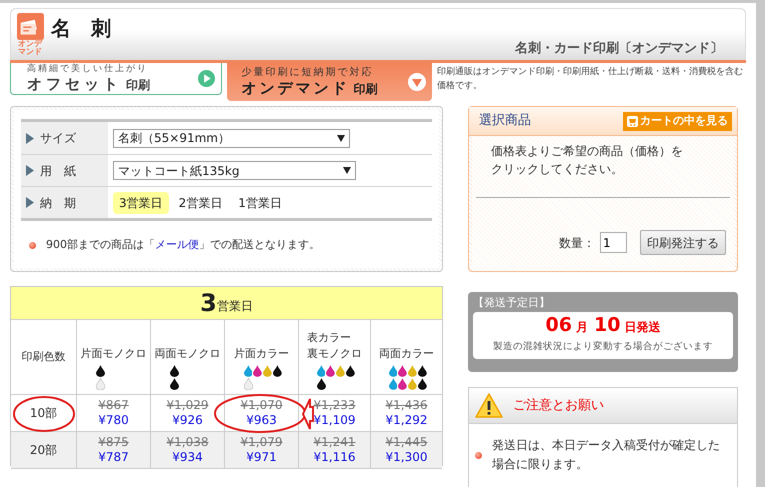 The image size is (765, 487). What do you see at coordinates (58, 203) in the screenshot?
I see `option-label: 納 期` at bounding box center [58, 203].